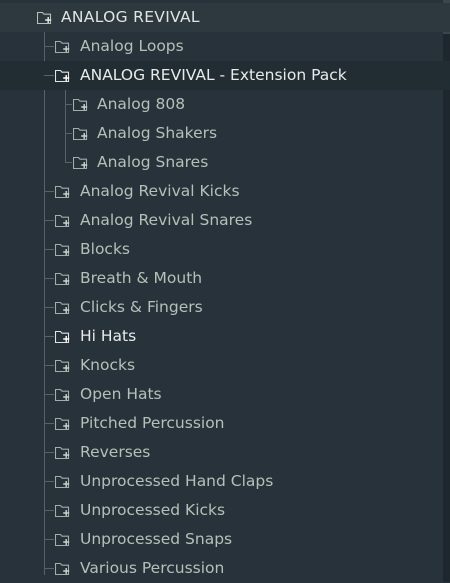 The width and height of the screenshot is (450, 583). I want to click on tree-folder-item: Analog Revival Snares, so click(225, 220).